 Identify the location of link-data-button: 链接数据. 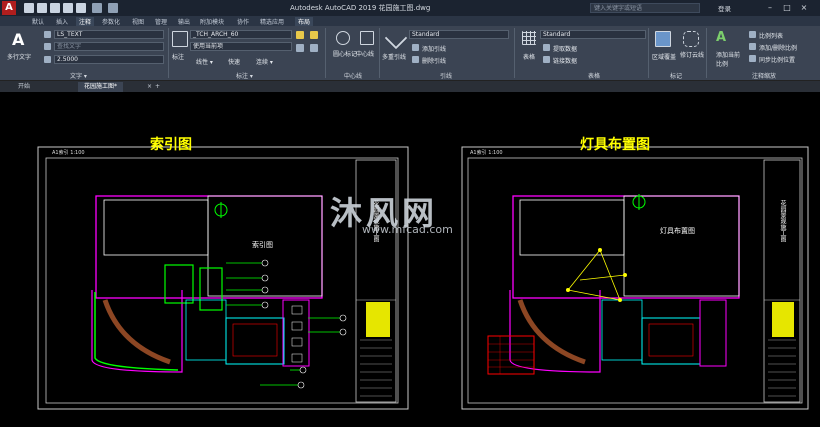
(565, 60).